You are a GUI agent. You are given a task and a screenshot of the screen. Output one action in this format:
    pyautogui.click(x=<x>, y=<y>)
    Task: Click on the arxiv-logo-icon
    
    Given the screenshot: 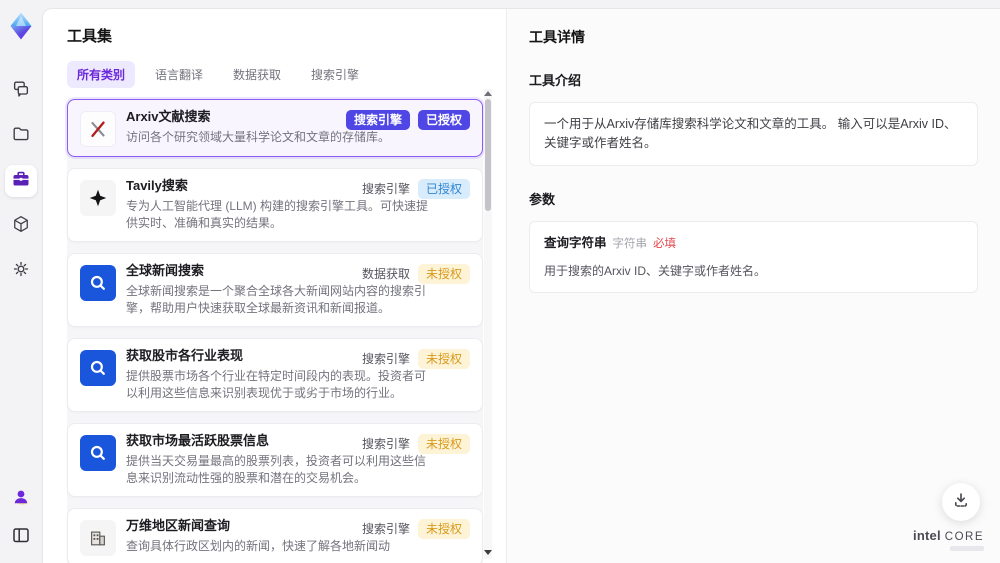 What is the action you would take?
    pyautogui.click(x=98, y=129)
    